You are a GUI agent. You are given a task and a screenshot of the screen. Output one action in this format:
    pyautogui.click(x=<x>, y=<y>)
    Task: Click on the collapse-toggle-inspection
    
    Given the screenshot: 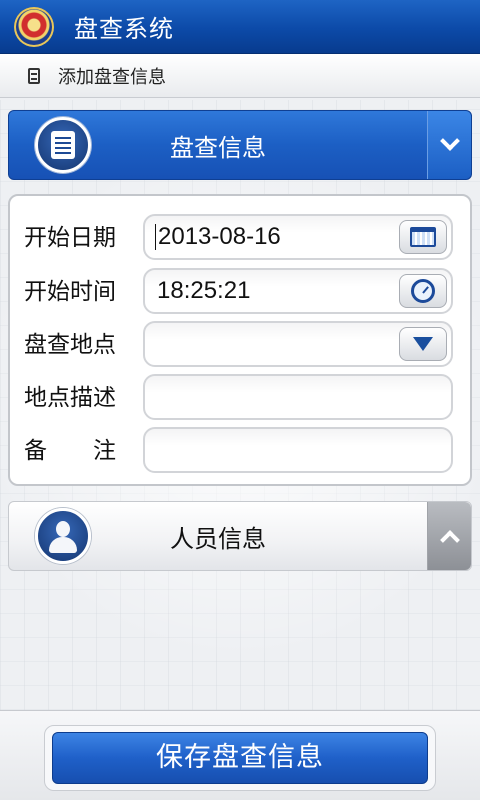 What is the action you would take?
    pyautogui.click(x=449, y=145)
    